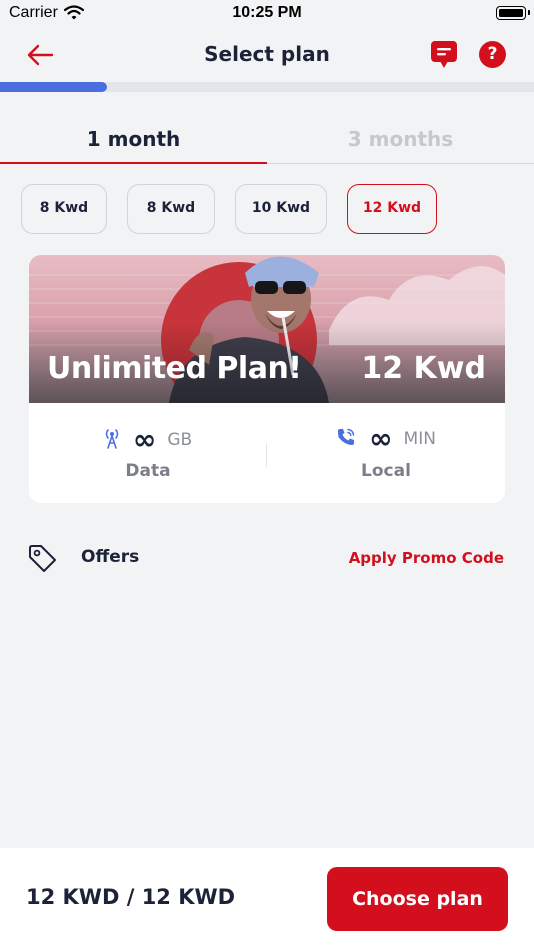 The height and width of the screenshot is (950, 534). What do you see at coordinates (386, 471) in the screenshot?
I see `feature-local-label: Local` at bounding box center [386, 471].